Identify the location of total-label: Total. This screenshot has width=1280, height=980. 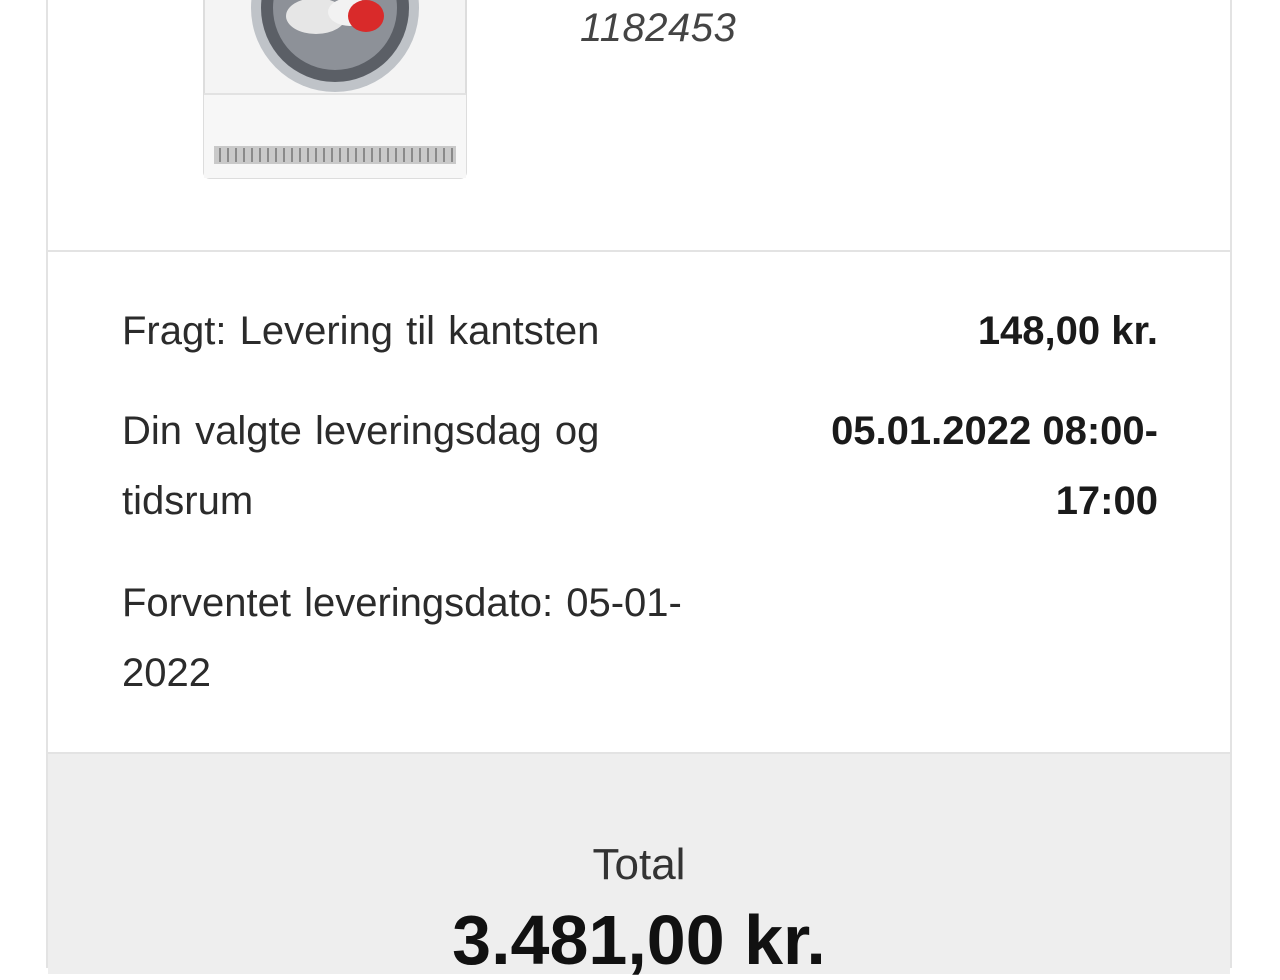
(639, 864).